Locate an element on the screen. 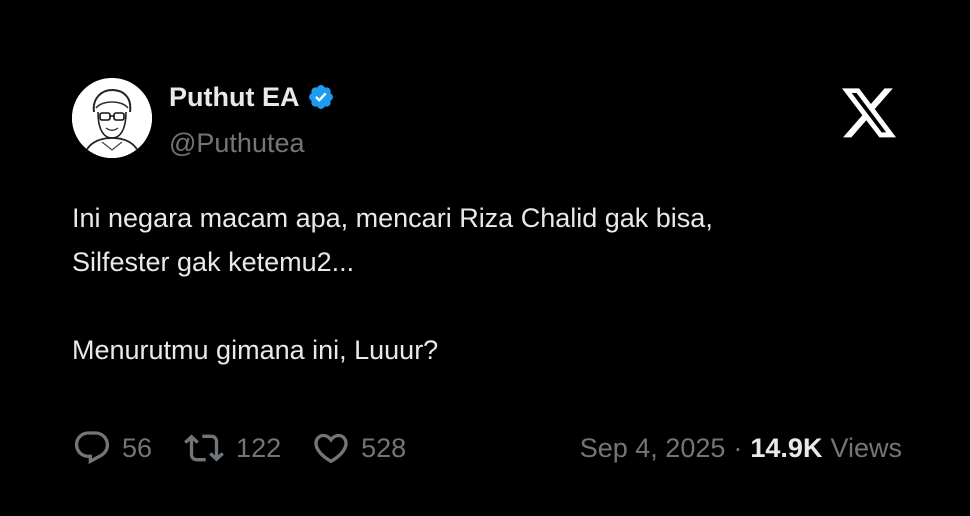 Image resolution: width=970 pixels, height=516 pixels. retweet-icon is located at coordinates (204, 448).